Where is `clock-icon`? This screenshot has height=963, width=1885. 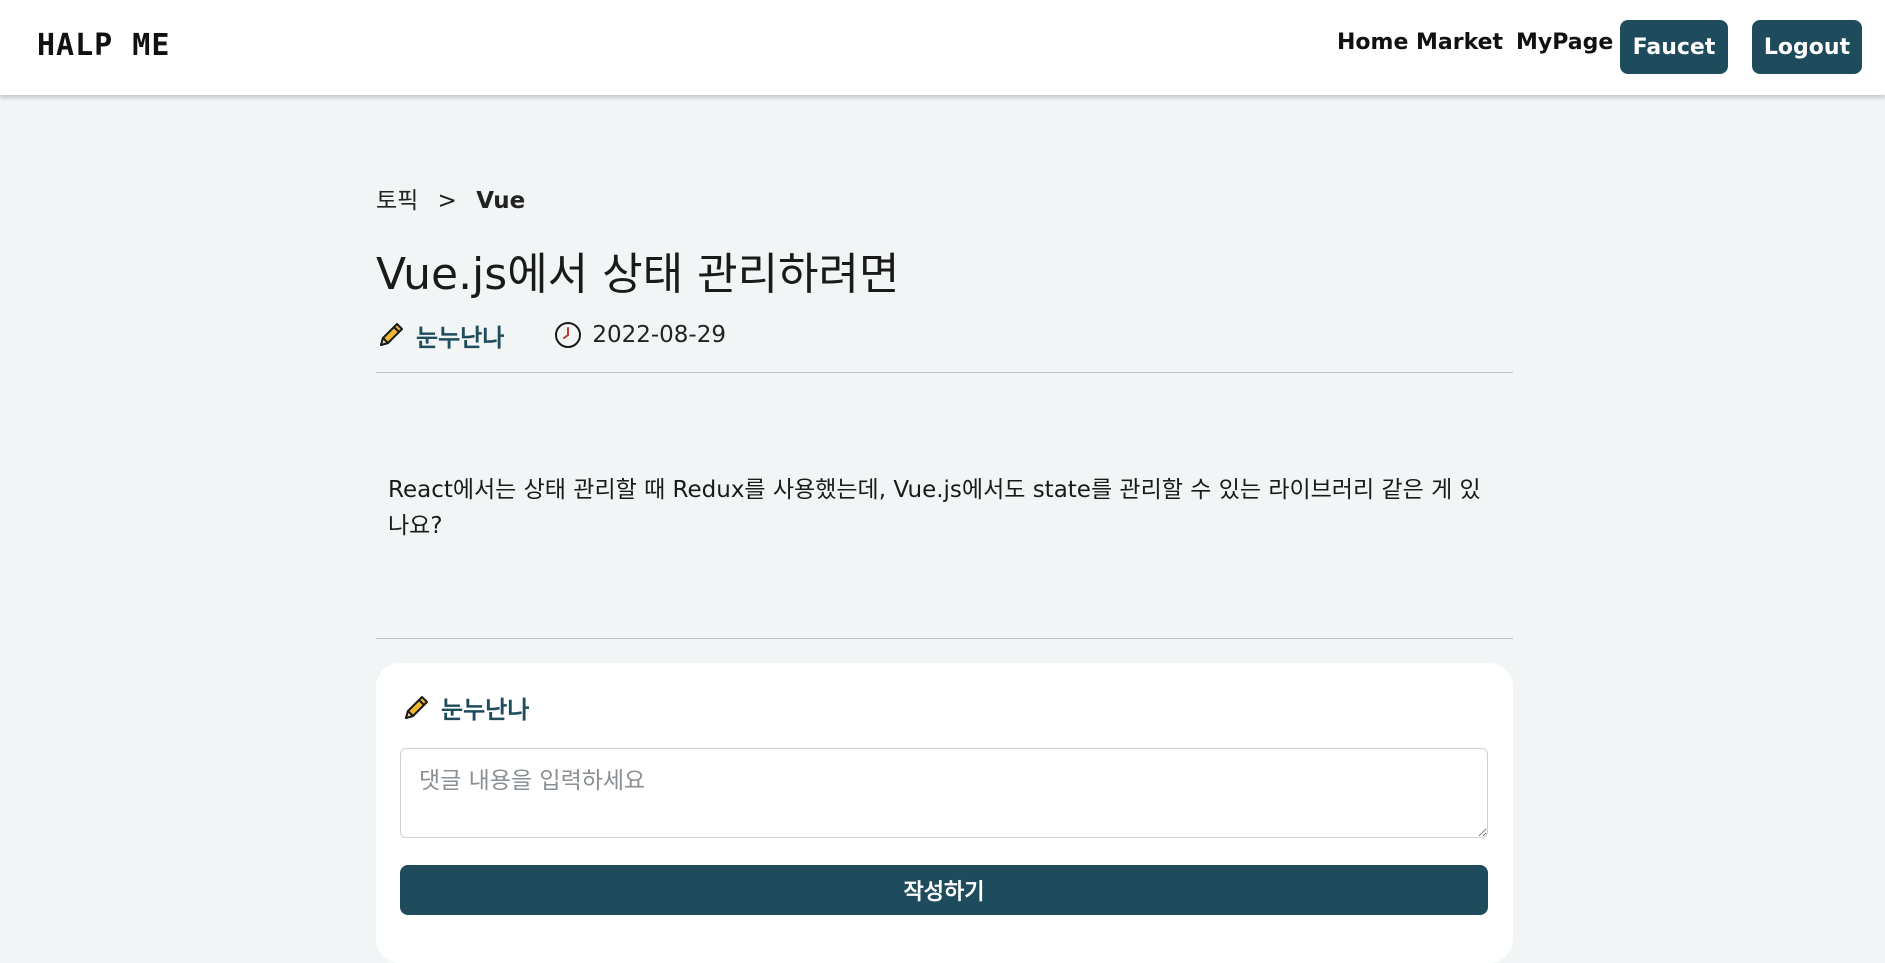
clock-icon is located at coordinates (568, 335).